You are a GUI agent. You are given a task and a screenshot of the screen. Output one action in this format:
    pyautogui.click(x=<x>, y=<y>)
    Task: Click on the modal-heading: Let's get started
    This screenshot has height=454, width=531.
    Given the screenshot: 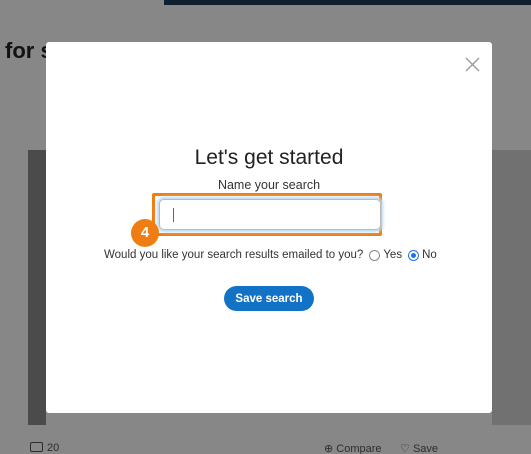 What is the action you would take?
    pyautogui.click(x=269, y=157)
    